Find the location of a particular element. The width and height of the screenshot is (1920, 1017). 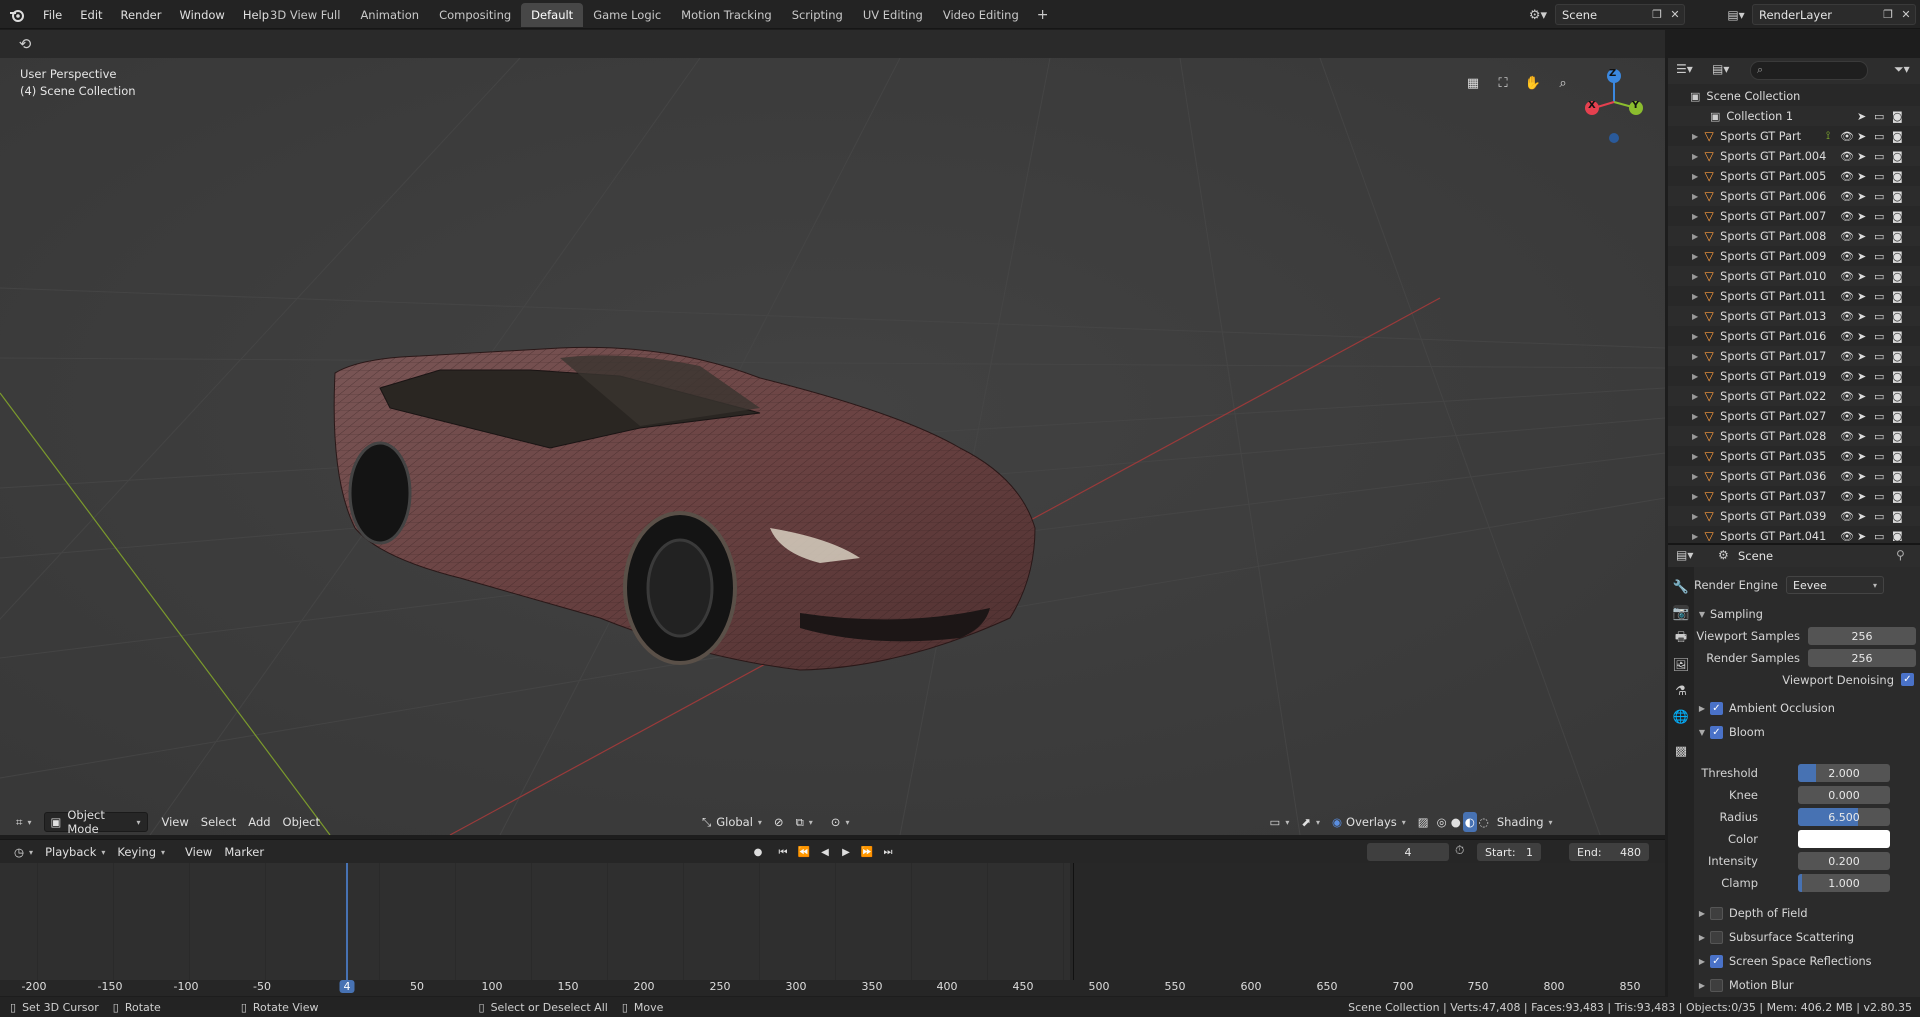

properties-editor-icon: ▤▾ is located at coordinates (1684, 555).